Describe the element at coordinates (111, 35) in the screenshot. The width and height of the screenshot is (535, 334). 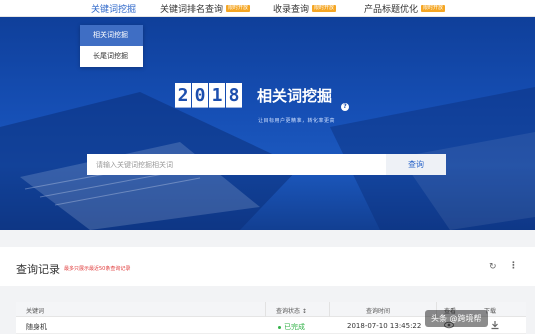
I see `dropdown-item-related-words: 相关词挖掘` at that location.